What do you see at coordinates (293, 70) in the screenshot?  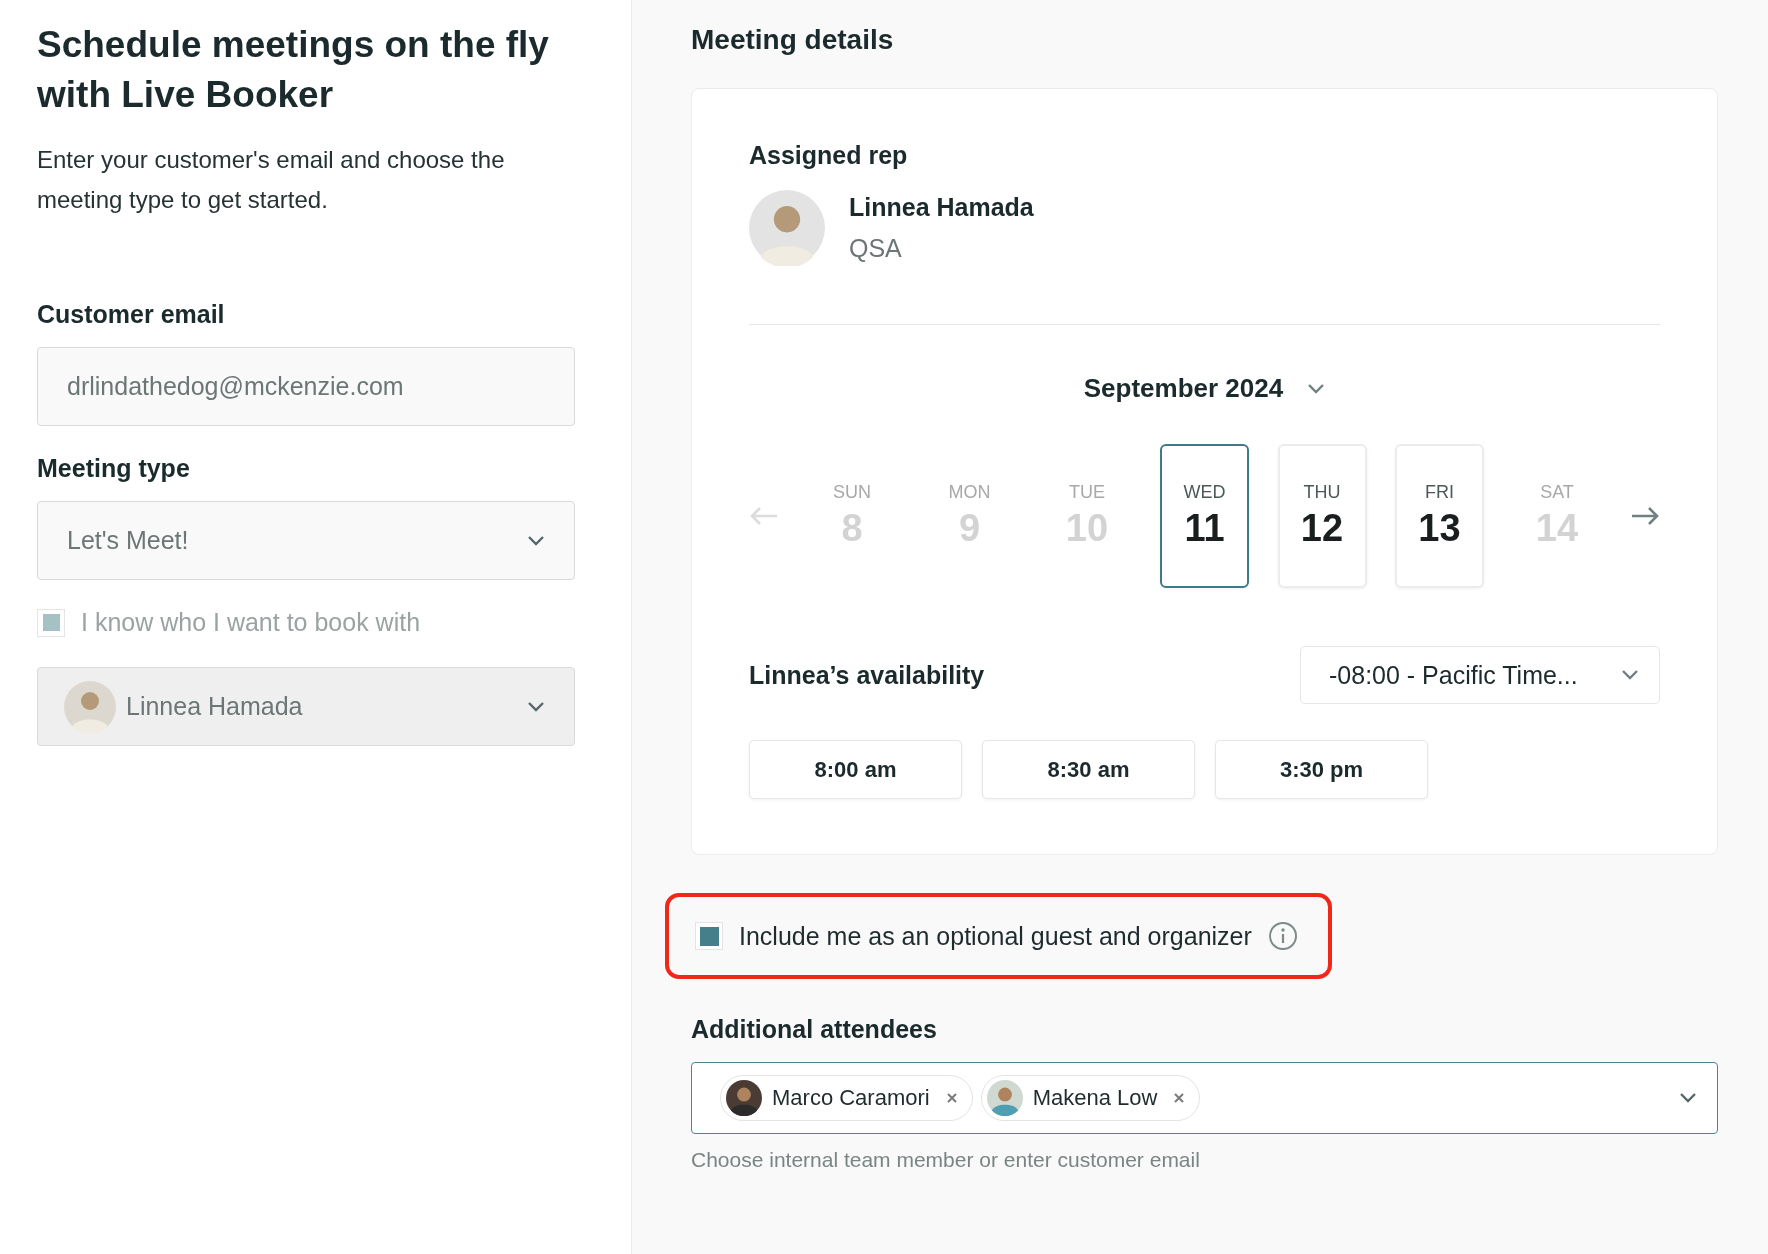 I see `page-title: Schedule meetings on the fly with Live Booker` at bounding box center [293, 70].